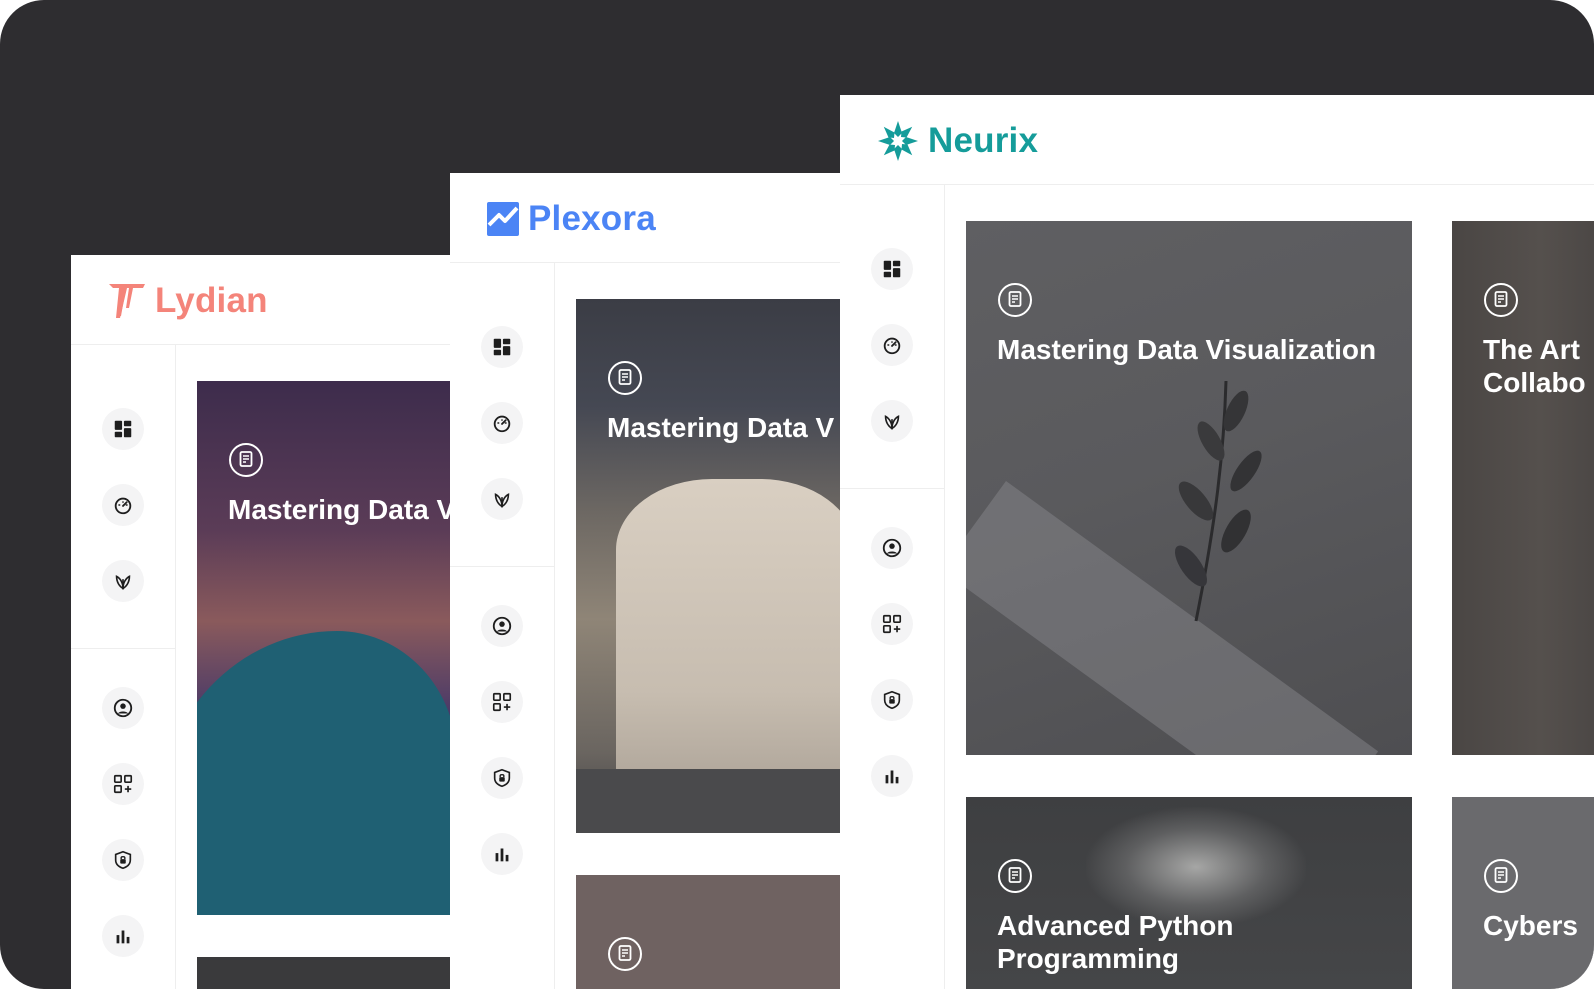 This screenshot has height=989, width=1594. Describe the element at coordinates (211, 300) in the screenshot. I see `lydian-brand-name: Lydian` at that location.